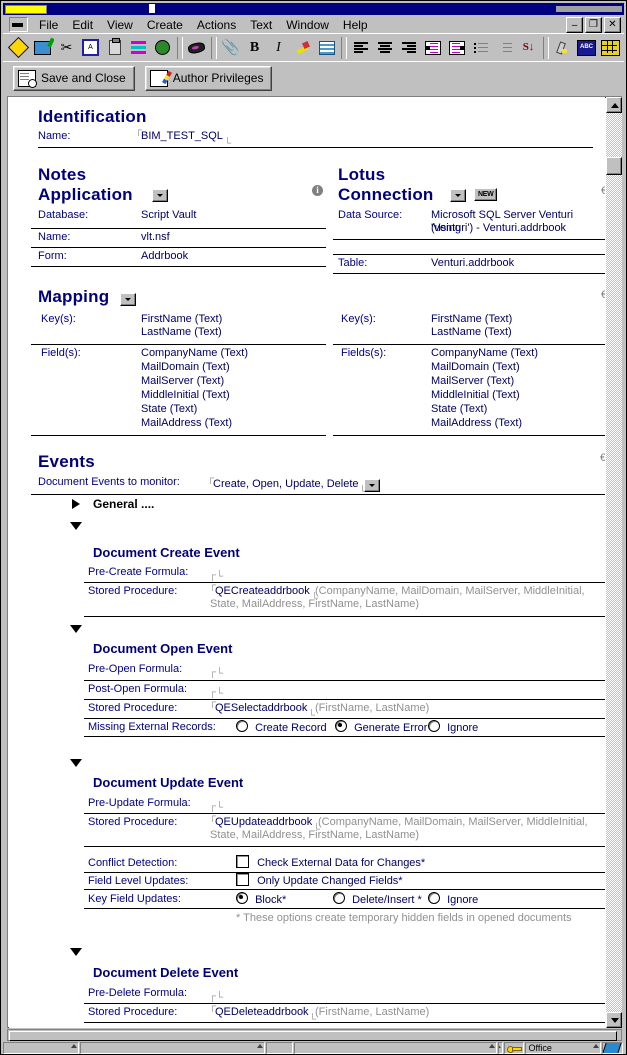  What do you see at coordinates (381, 727) in the screenshot?
I see `open-missing-records-radio-generate: Generate Error` at bounding box center [381, 727].